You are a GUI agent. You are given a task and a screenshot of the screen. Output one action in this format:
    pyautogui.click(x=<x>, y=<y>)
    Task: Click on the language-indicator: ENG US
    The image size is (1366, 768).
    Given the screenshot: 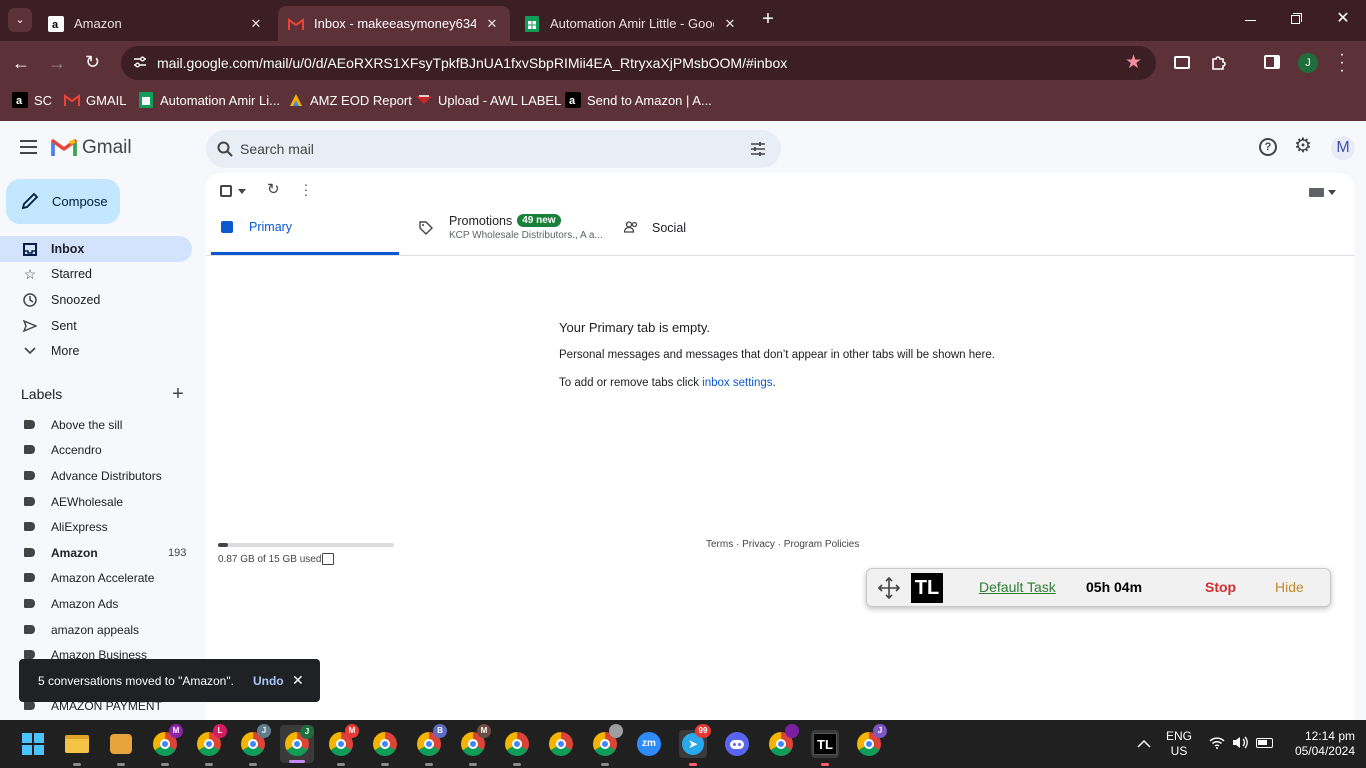 What is the action you would take?
    pyautogui.click(x=1179, y=744)
    